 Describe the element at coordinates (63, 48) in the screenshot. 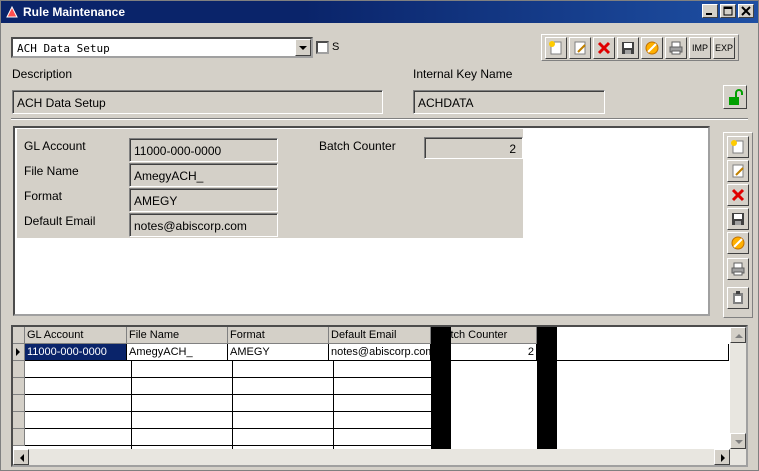

I see `rule-selector-value: ACH Data Setup` at that location.